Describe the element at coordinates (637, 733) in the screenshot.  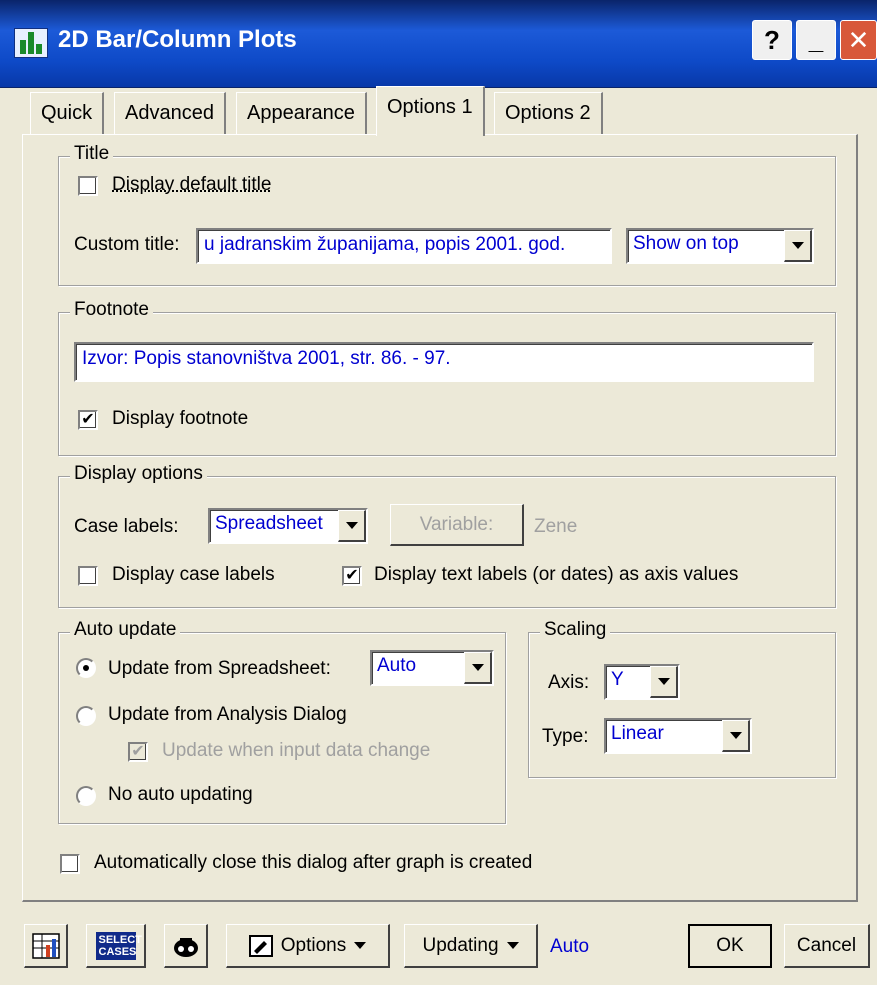
I see `scale-type-value: Linear` at that location.